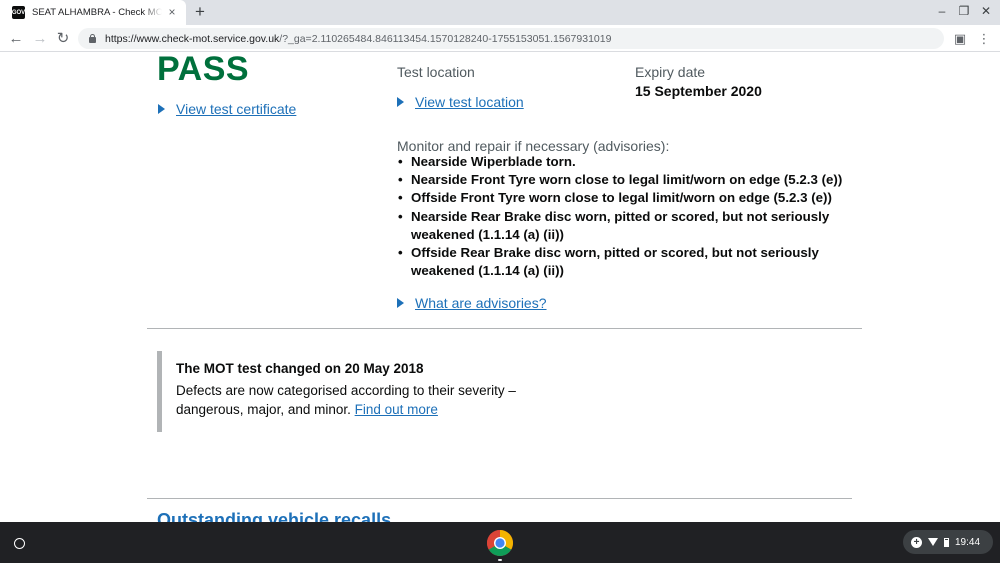  What do you see at coordinates (916, 542) in the screenshot?
I see `add-icon: +` at bounding box center [916, 542].